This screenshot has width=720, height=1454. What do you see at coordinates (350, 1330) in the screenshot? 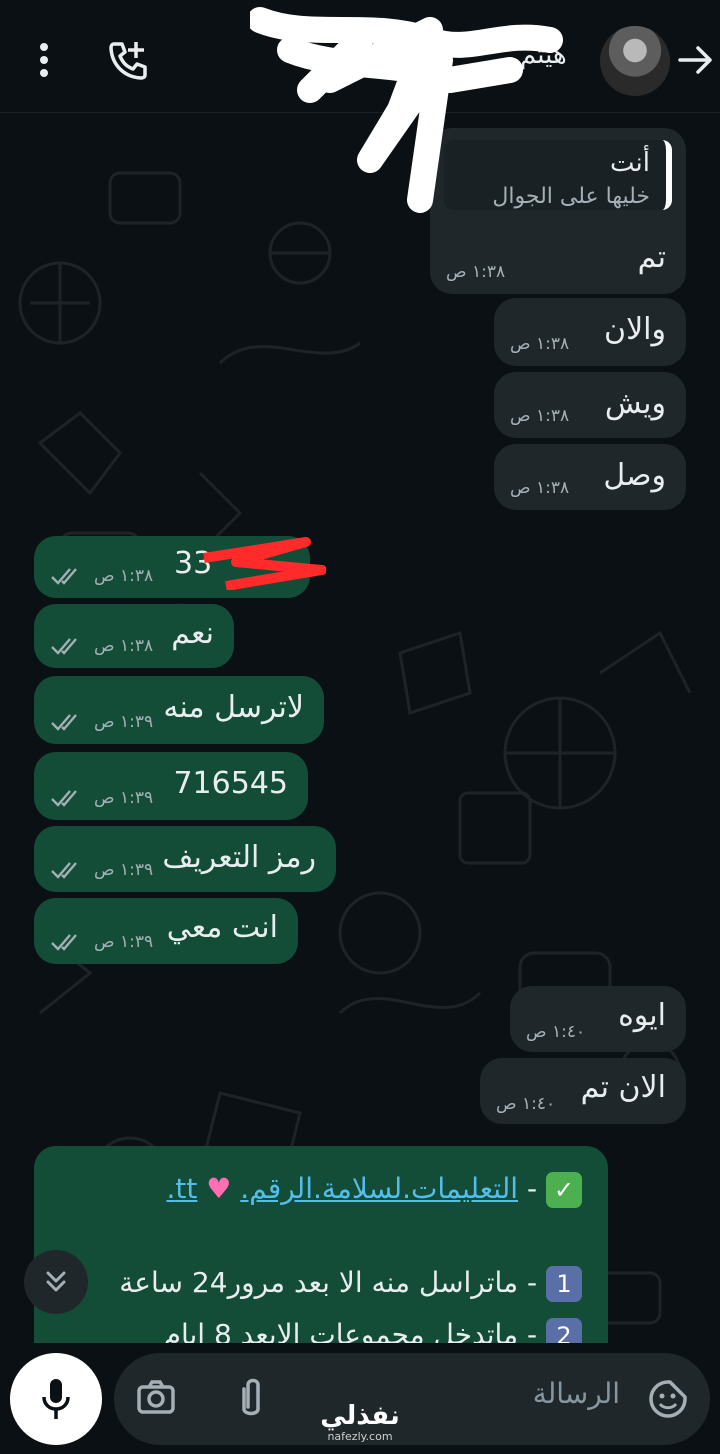
I see `line3-text: - ماتدخل مجموعات الابعد 8 ايام` at bounding box center [350, 1330].